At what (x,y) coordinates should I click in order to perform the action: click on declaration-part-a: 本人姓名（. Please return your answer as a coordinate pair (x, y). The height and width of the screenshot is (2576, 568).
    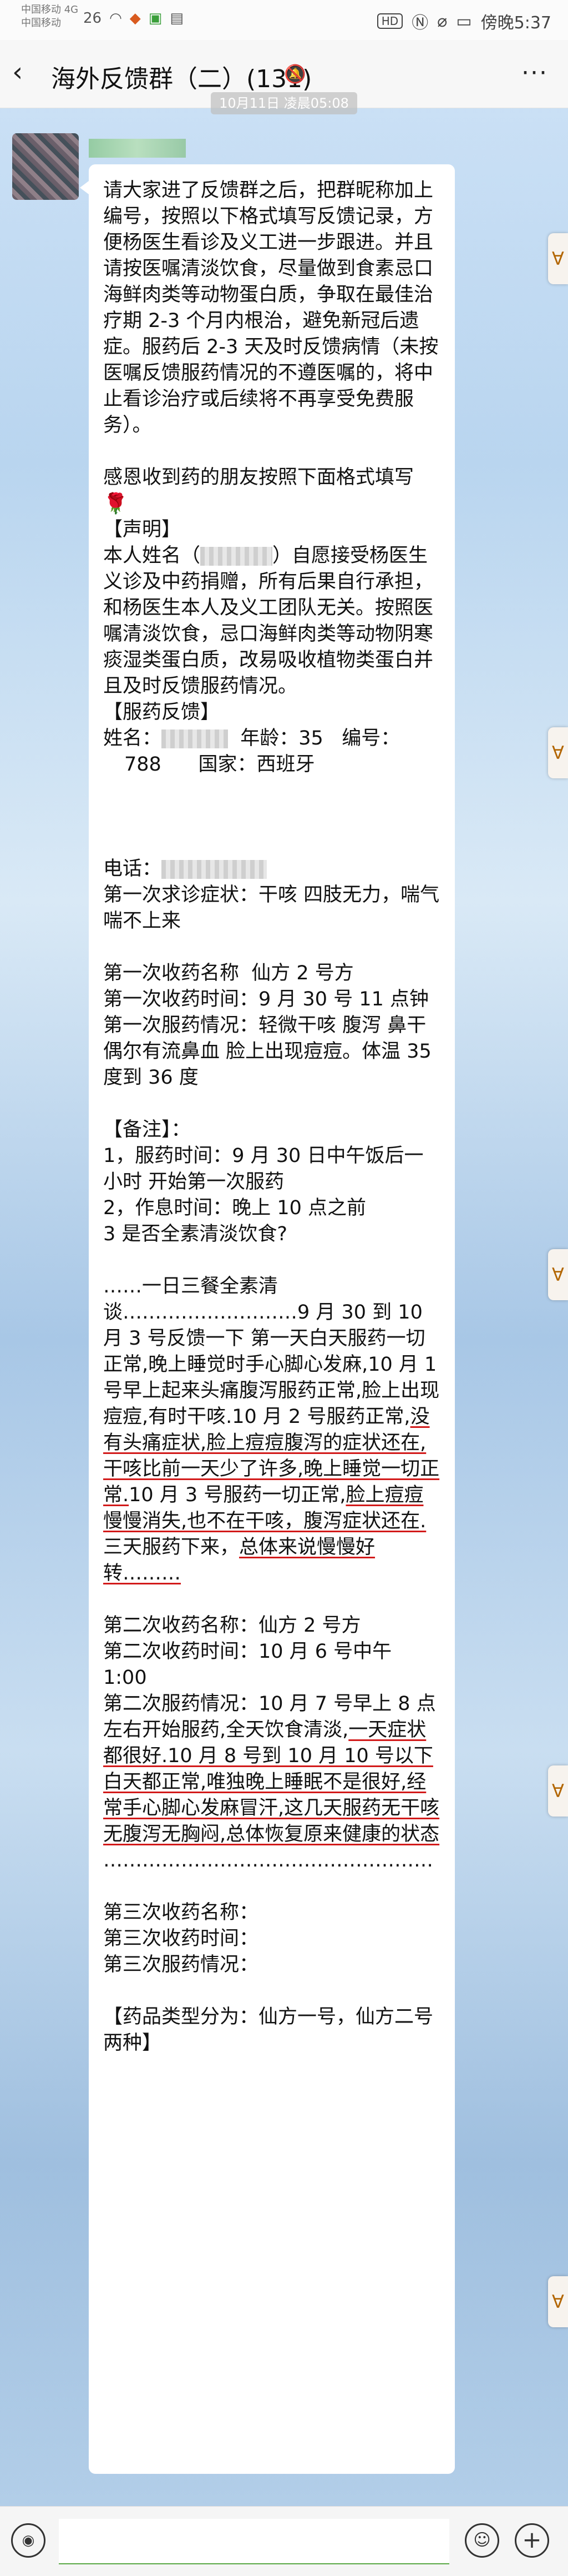
    Looking at the image, I should click on (152, 556).